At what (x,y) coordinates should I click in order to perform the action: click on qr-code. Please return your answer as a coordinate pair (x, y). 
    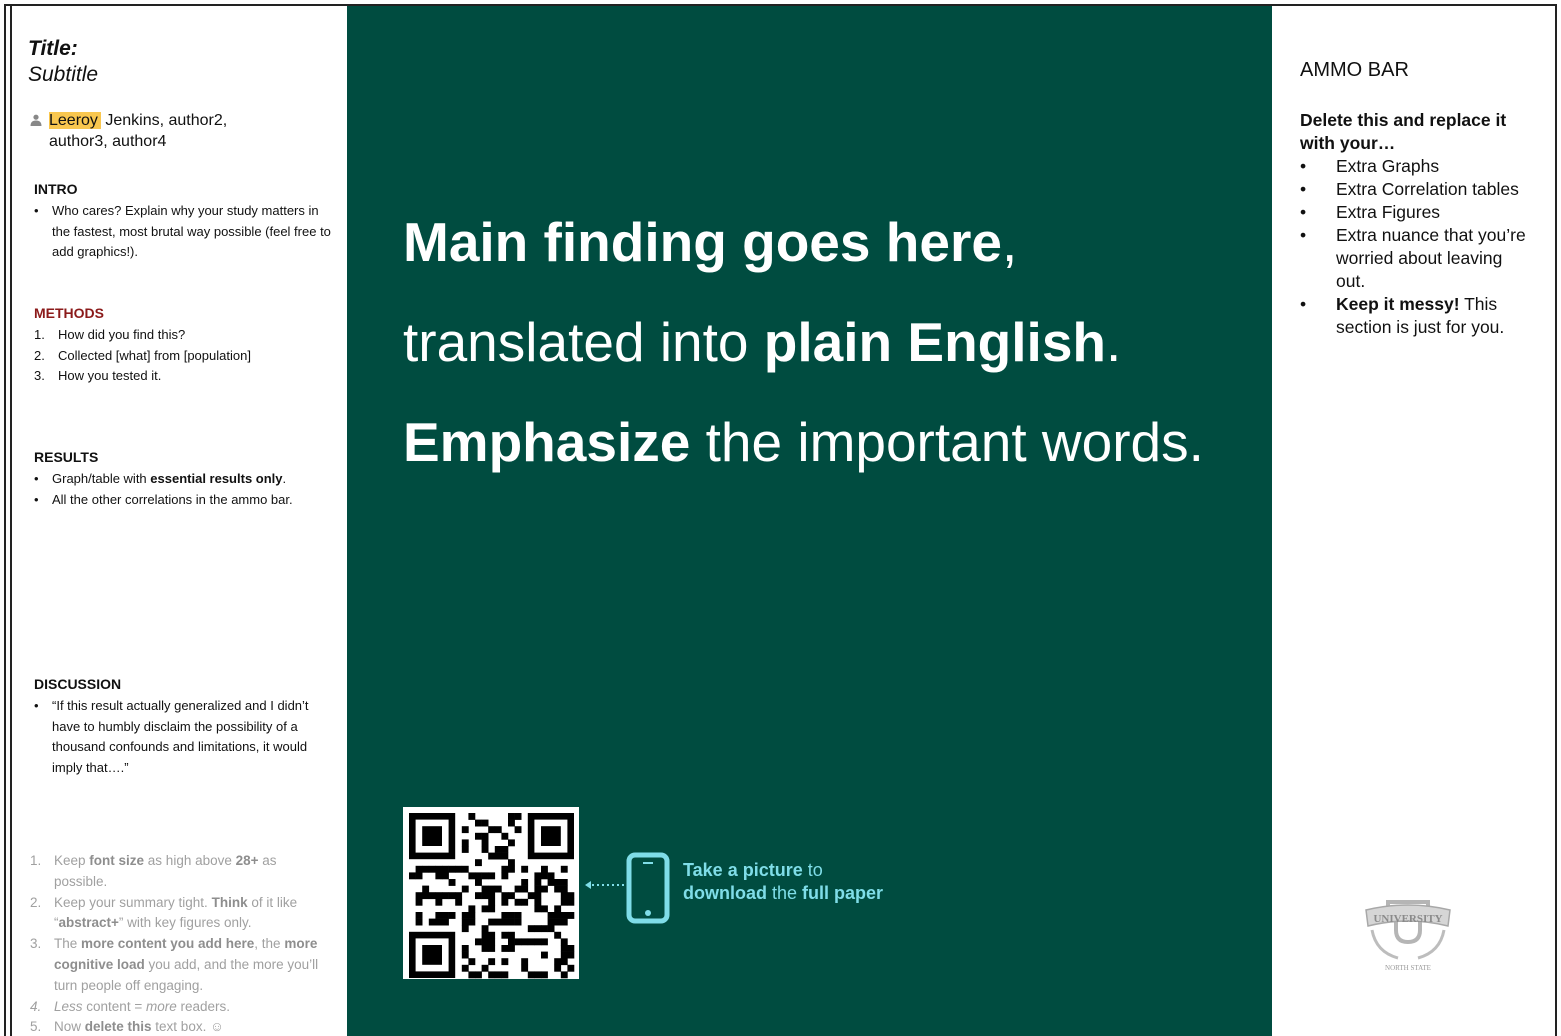
    Looking at the image, I should click on (491, 893).